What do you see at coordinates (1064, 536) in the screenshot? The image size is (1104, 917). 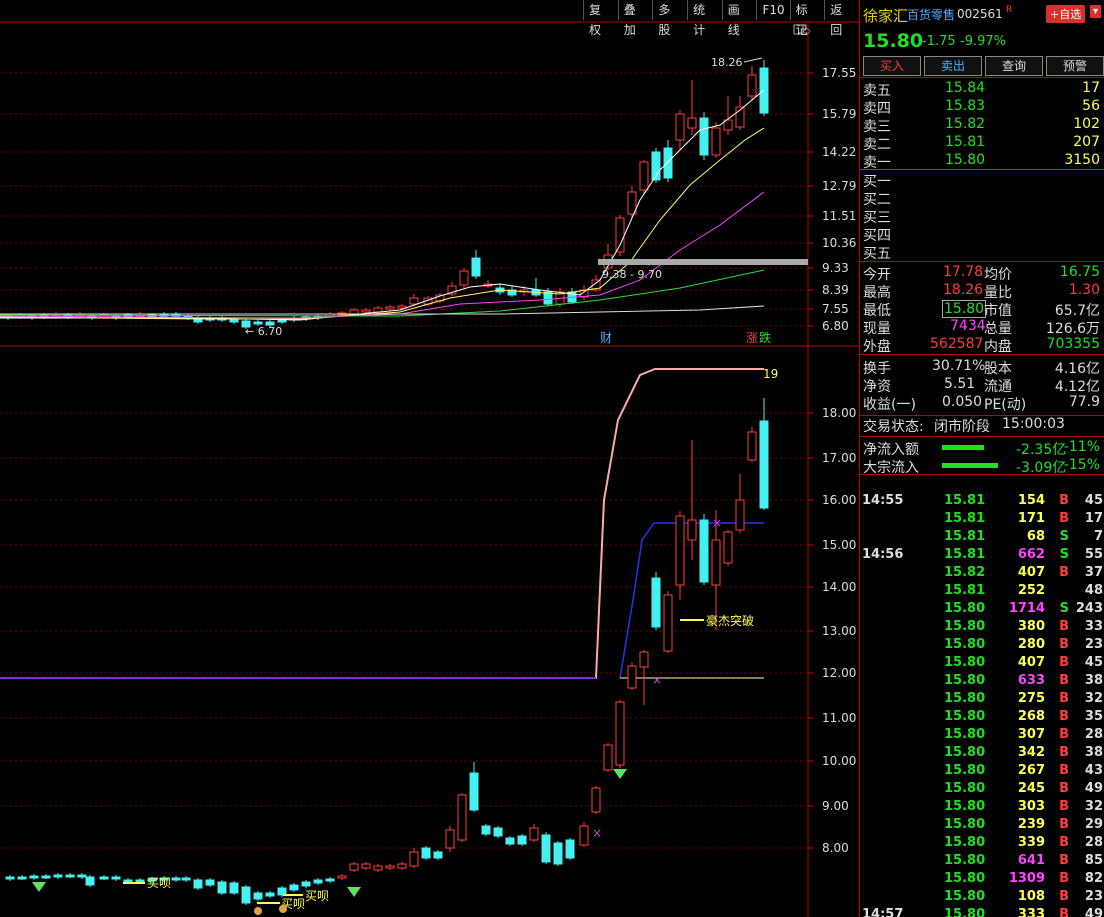 I see `tick-s: S` at bounding box center [1064, 536].